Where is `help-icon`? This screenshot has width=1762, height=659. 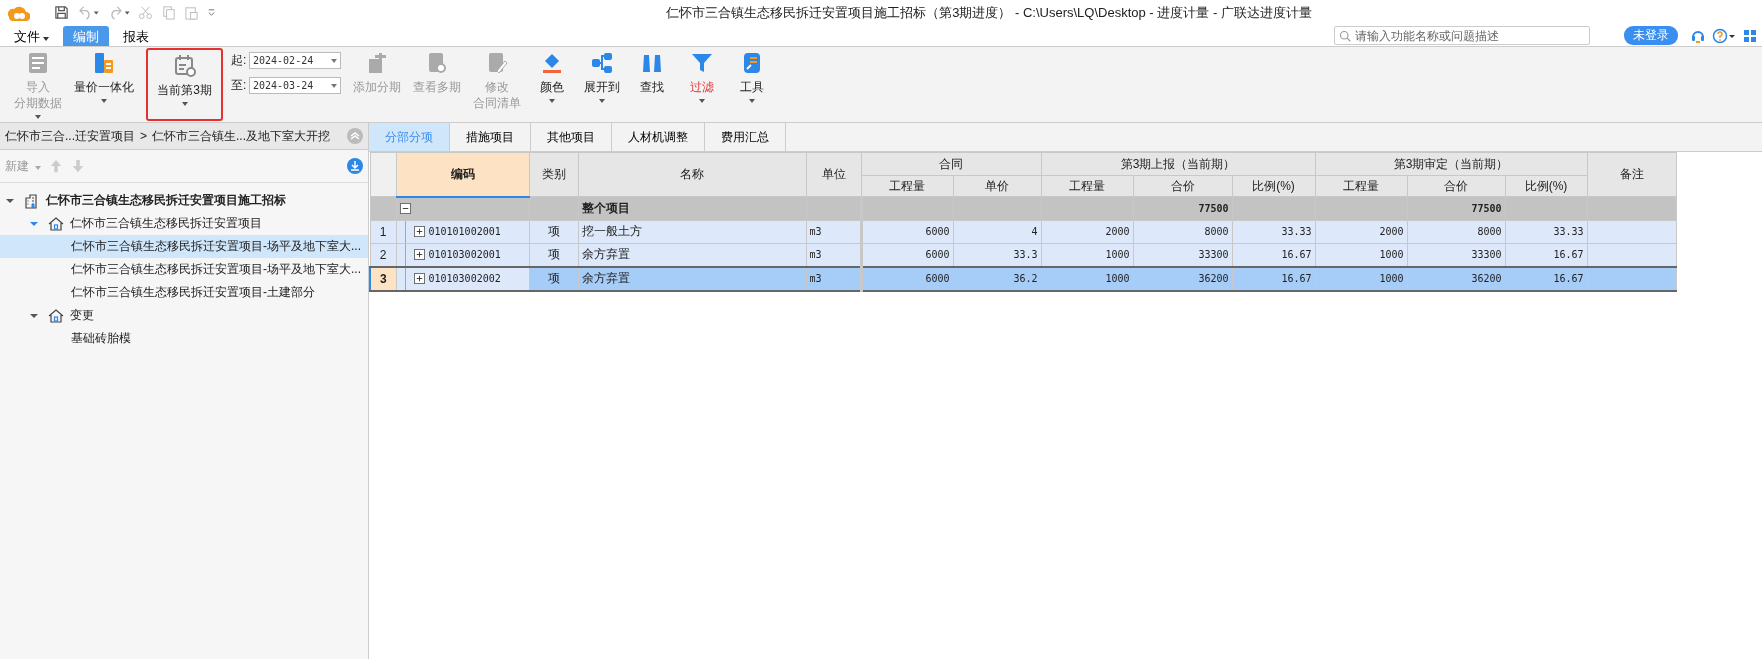 help-icon is located at coordinates (1724, 35).